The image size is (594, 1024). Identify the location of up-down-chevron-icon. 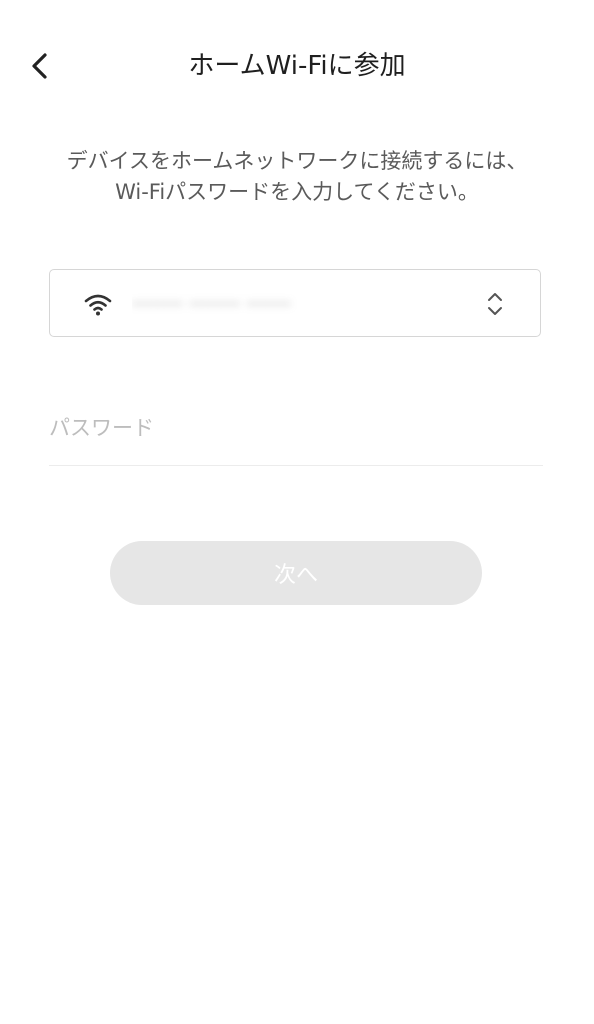
(495, 304).